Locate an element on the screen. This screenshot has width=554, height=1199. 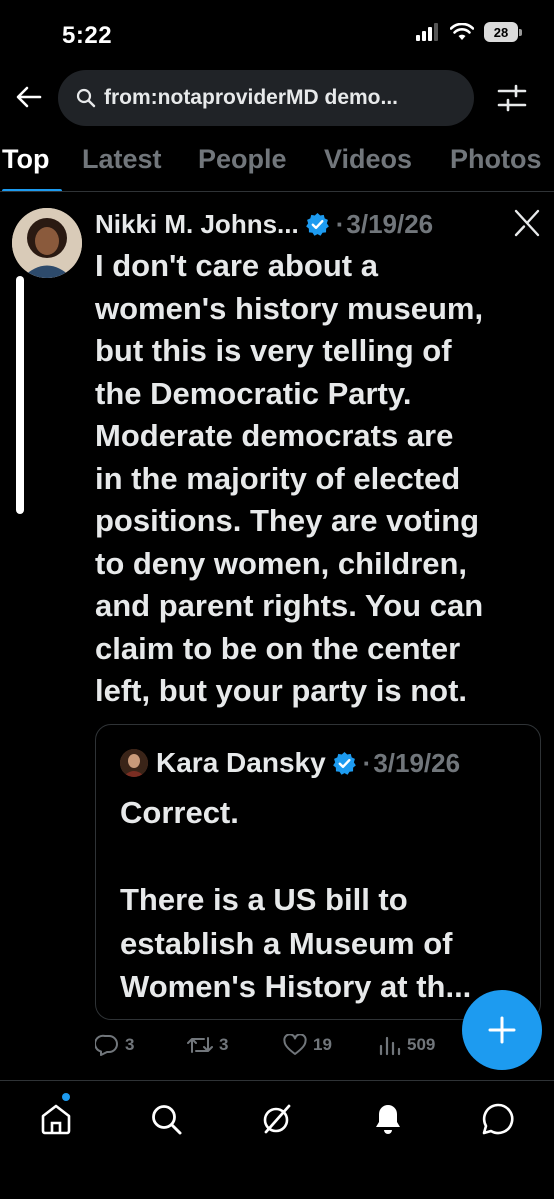
reply-count: 3 is located at coordinates (130, 1044).